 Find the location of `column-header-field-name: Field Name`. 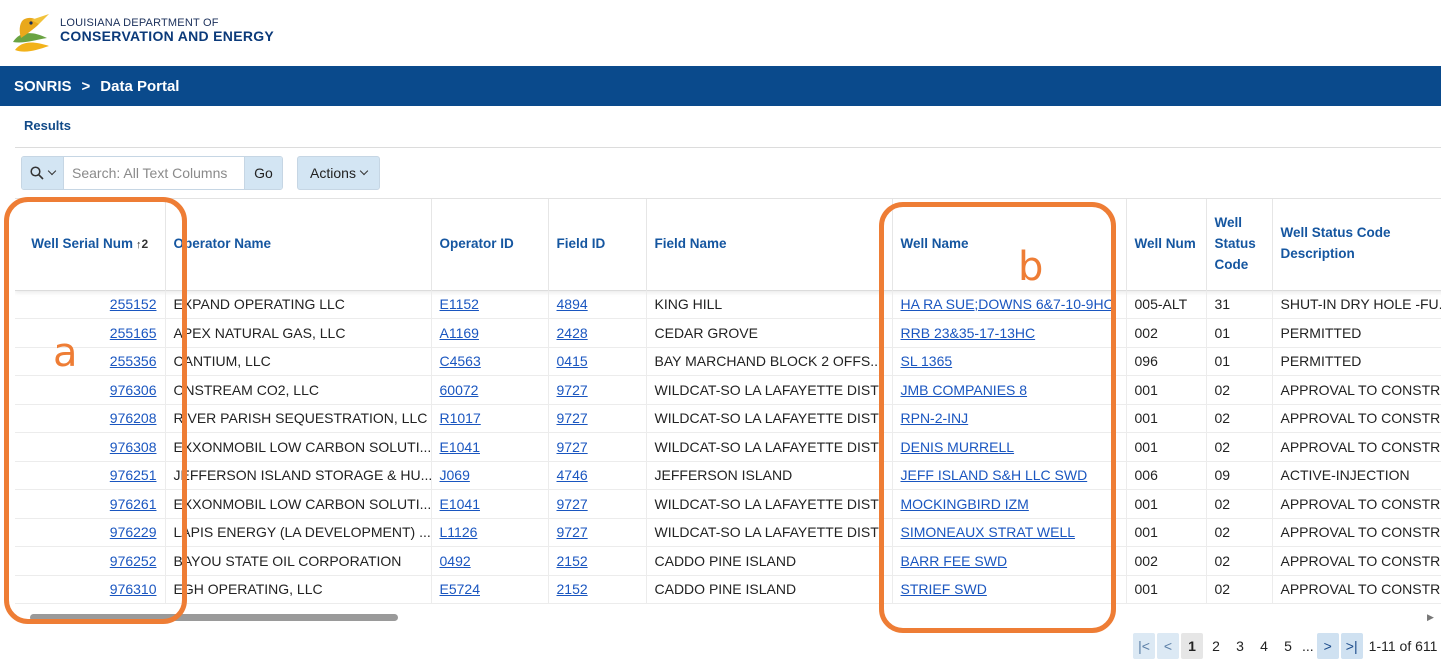

column-header-field-name: Field Name is located at coordinates (769, 244).